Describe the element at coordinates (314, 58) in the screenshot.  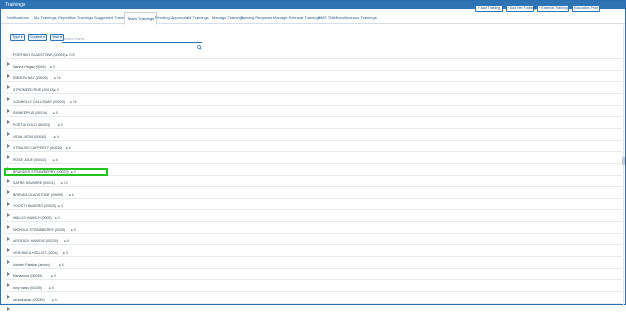
I see `employee-row: PORFIDIO GLADSTONE (00024)105` at that location.